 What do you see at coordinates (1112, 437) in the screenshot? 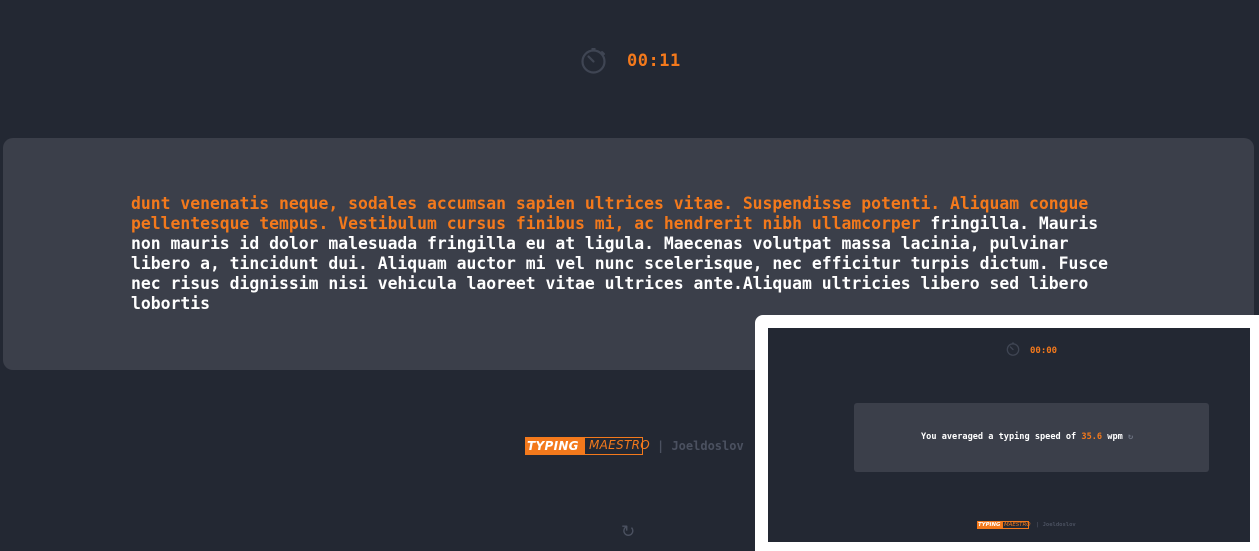
I see `result-suffix: wpm` at bounding box center [1112, 437].